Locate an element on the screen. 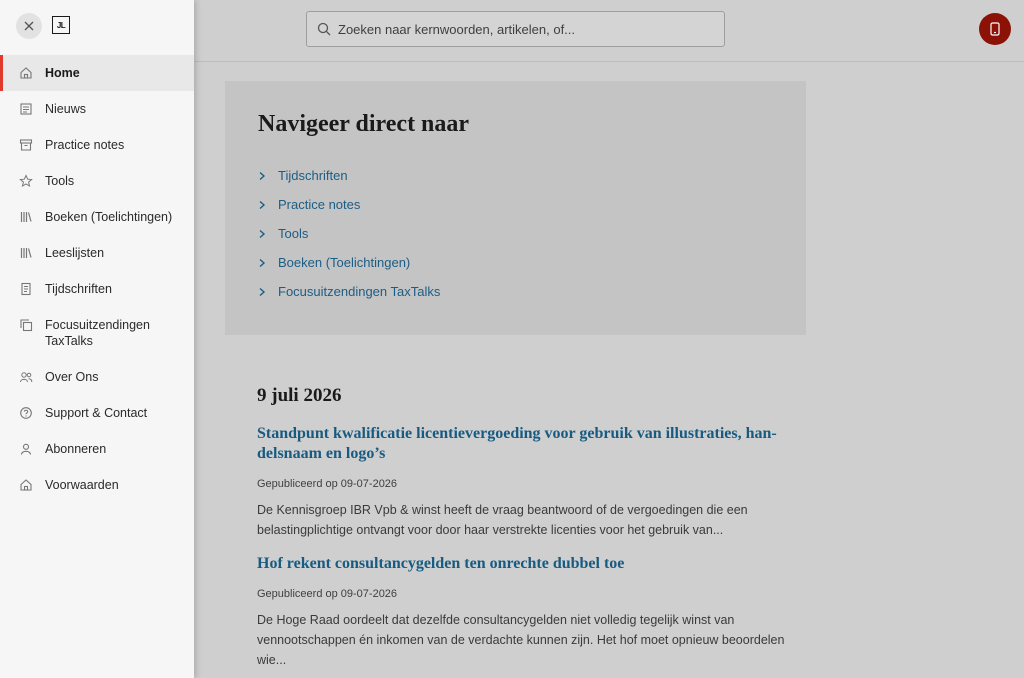  menu-item-tijdschriften: Tijdschriften is located at coordinates (97, 289).